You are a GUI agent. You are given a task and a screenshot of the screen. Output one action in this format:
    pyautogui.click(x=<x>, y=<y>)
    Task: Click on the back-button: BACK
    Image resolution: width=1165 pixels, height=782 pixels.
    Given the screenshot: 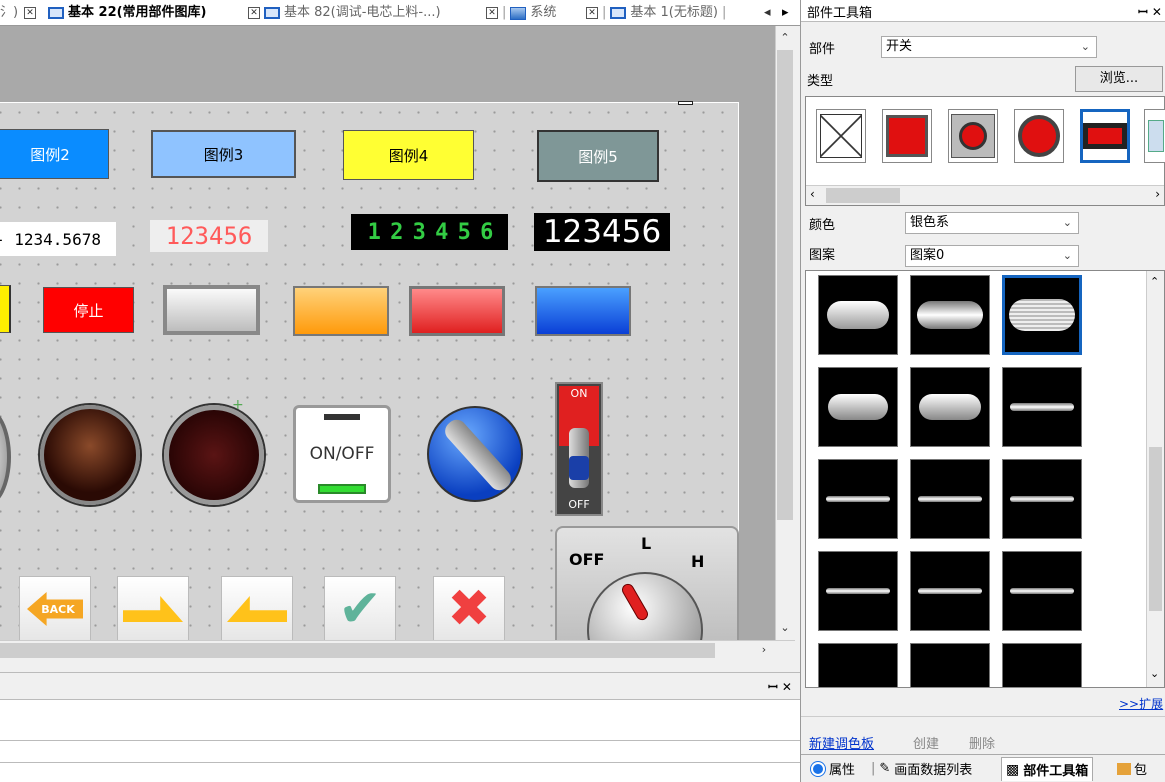 What is the action you would take?
    pyautogui.click(x=55, y=608)
    